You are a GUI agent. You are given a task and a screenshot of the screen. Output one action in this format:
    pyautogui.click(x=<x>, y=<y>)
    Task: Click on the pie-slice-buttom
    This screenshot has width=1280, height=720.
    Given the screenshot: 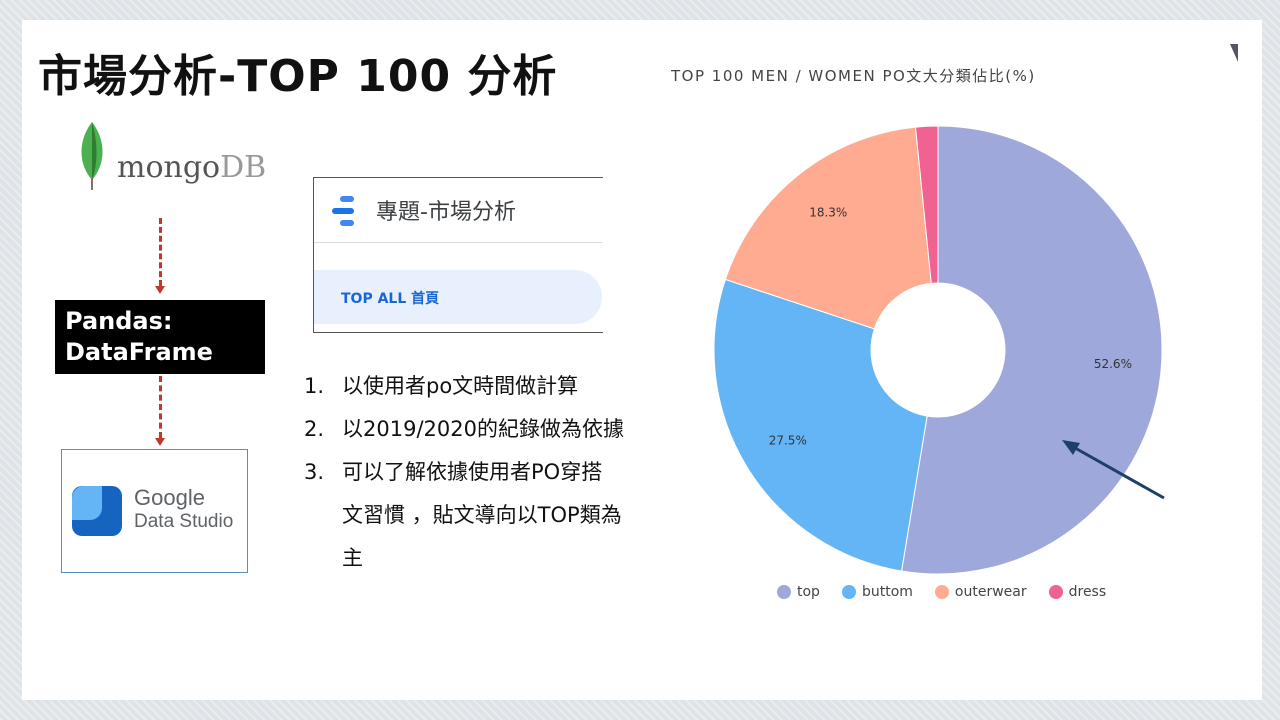 What is the action you would take?
    pyautogui.click(x=820, y=425)
    